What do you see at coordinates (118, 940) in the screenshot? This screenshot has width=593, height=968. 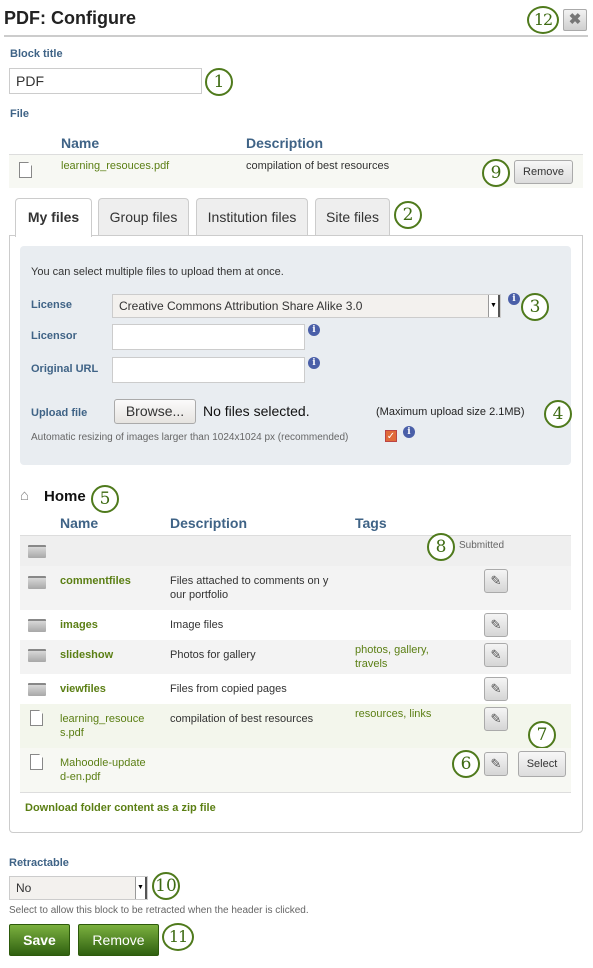 I see `remove-block-button: Remove` at bounding box center [118, 940].